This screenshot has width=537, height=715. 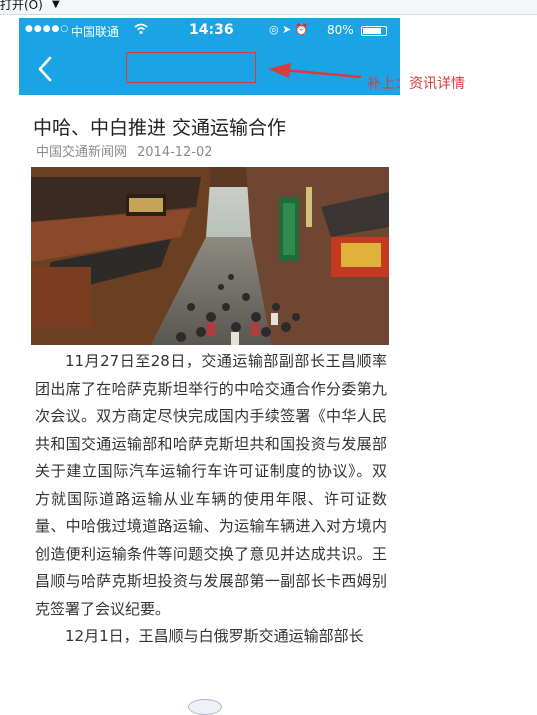 I want to click on open-menu: 打开(O), so click(x=21, y=6).